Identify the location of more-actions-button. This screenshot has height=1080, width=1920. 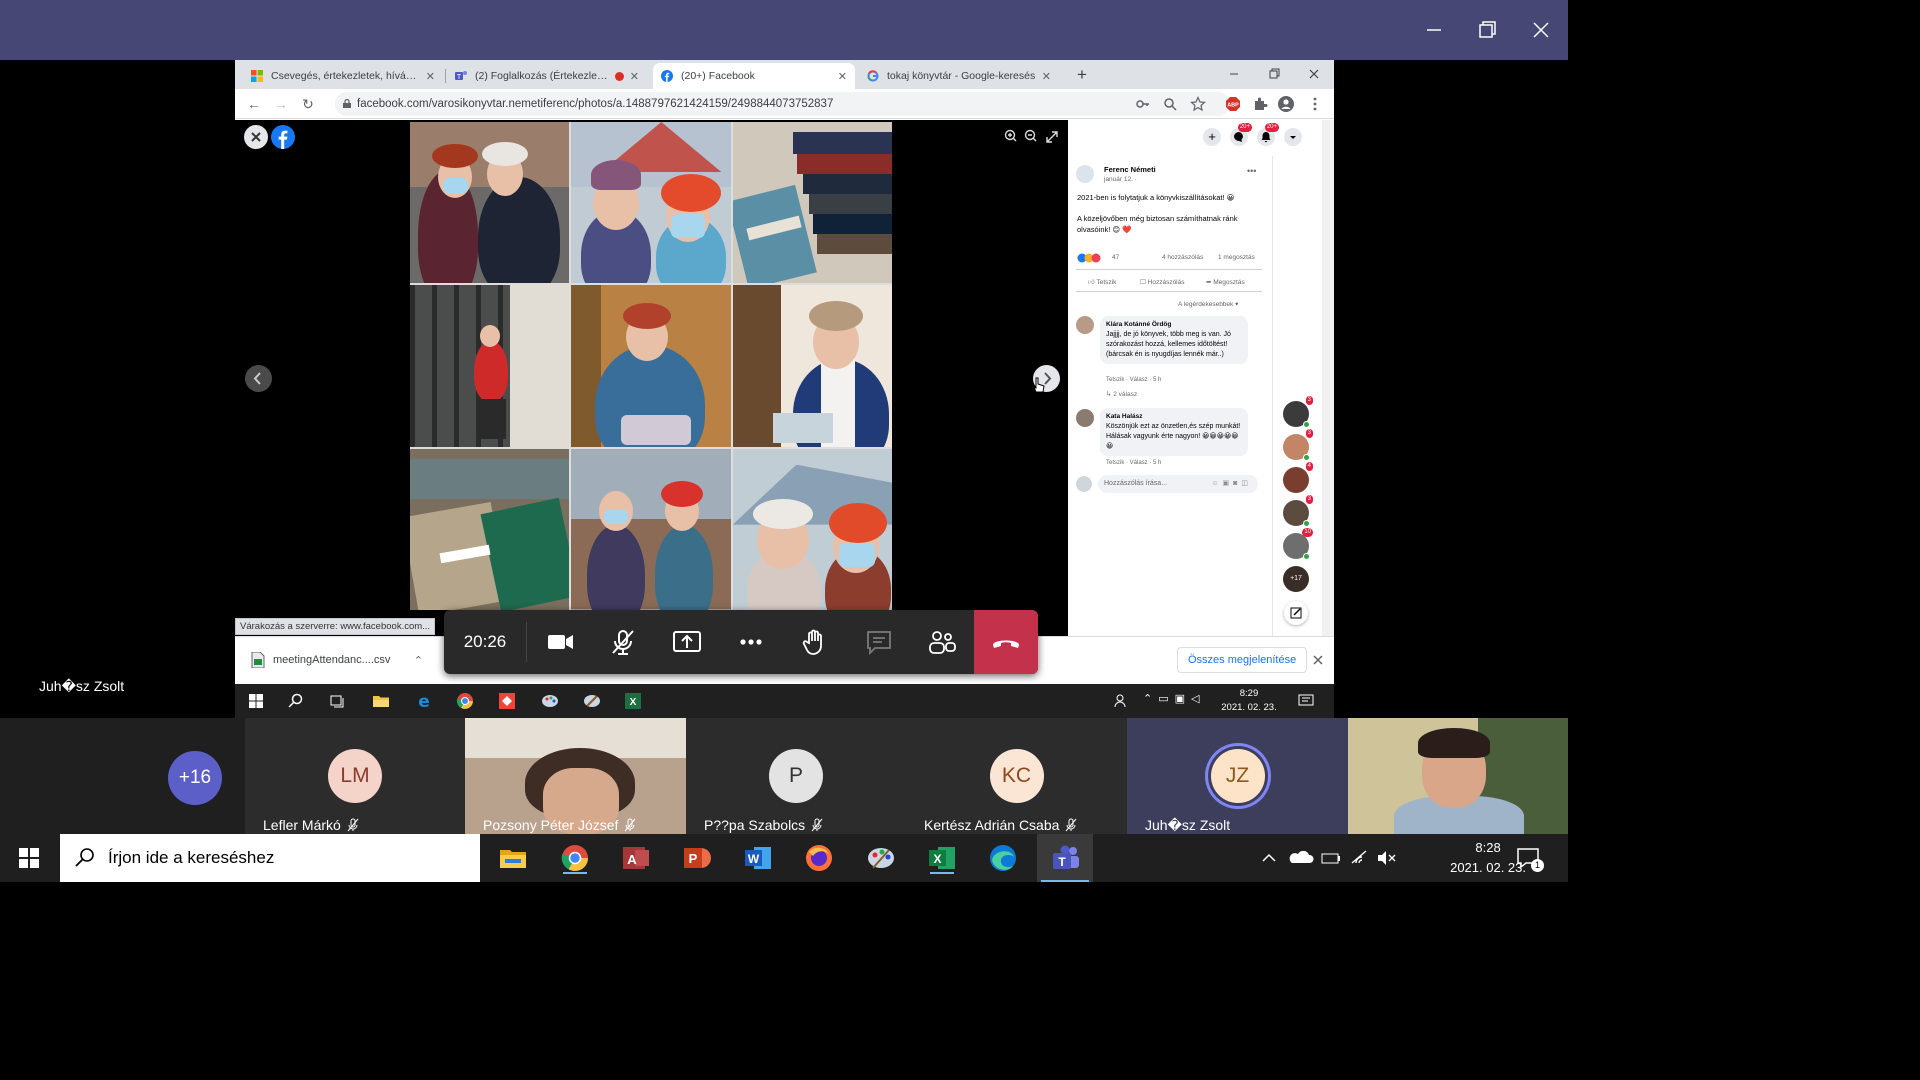
(751, 642).